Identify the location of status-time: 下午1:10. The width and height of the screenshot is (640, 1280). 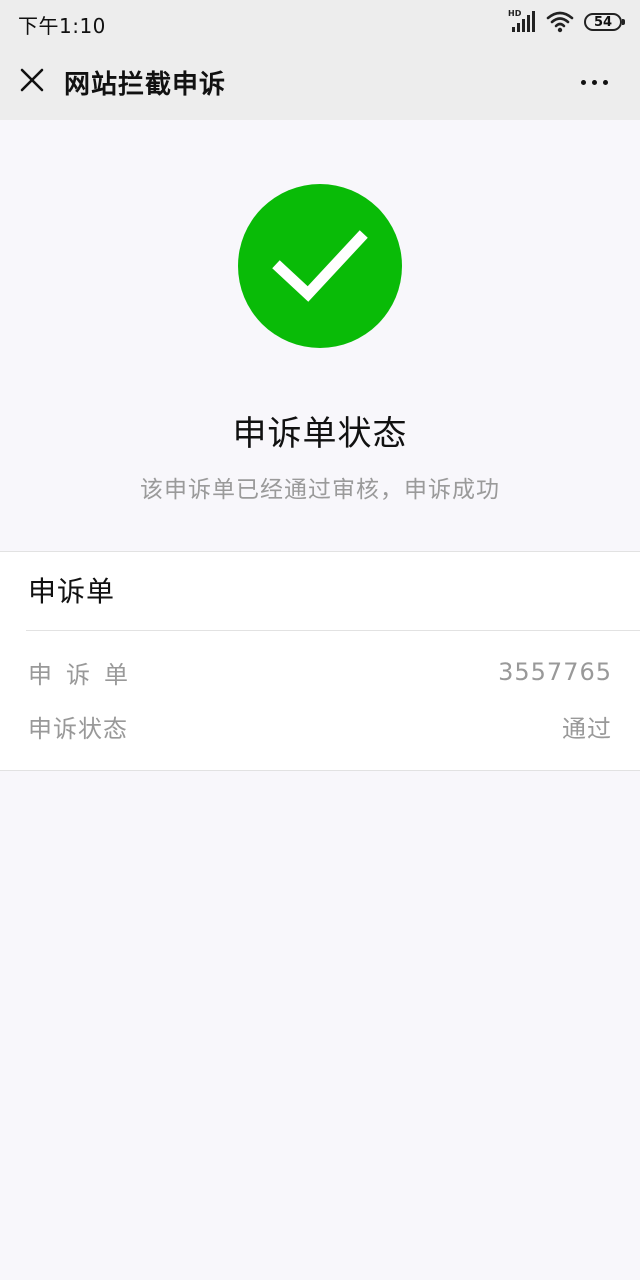
(62, 26).